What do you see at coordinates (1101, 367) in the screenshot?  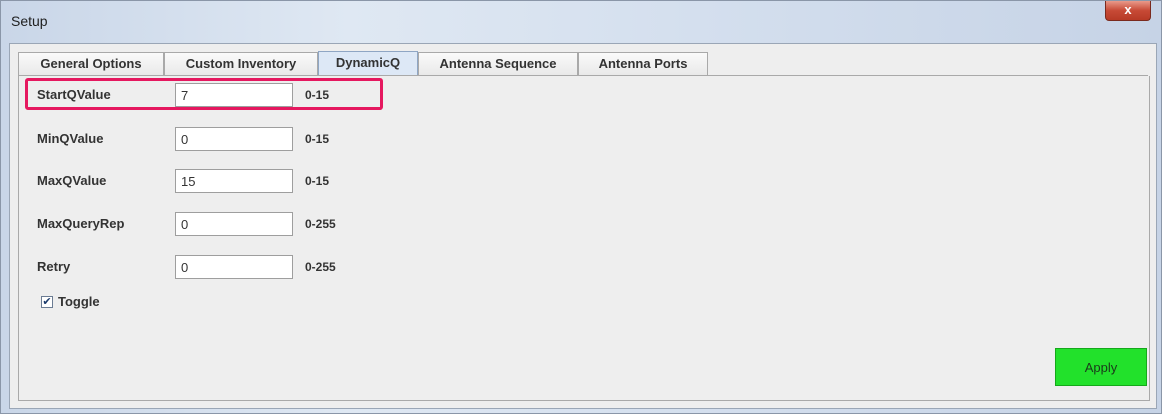 I see `apply-button: Apply` at bounding box center [1101, 367].